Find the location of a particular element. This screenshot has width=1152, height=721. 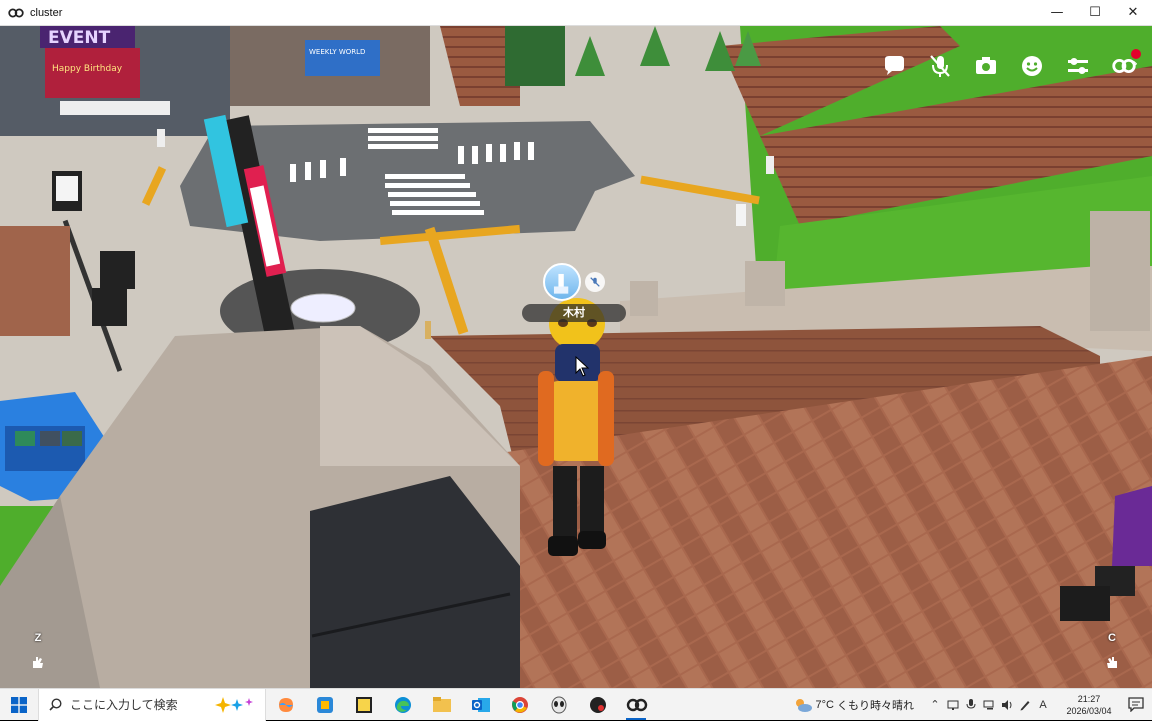

emote-button is located at coordinates (1032, 66).